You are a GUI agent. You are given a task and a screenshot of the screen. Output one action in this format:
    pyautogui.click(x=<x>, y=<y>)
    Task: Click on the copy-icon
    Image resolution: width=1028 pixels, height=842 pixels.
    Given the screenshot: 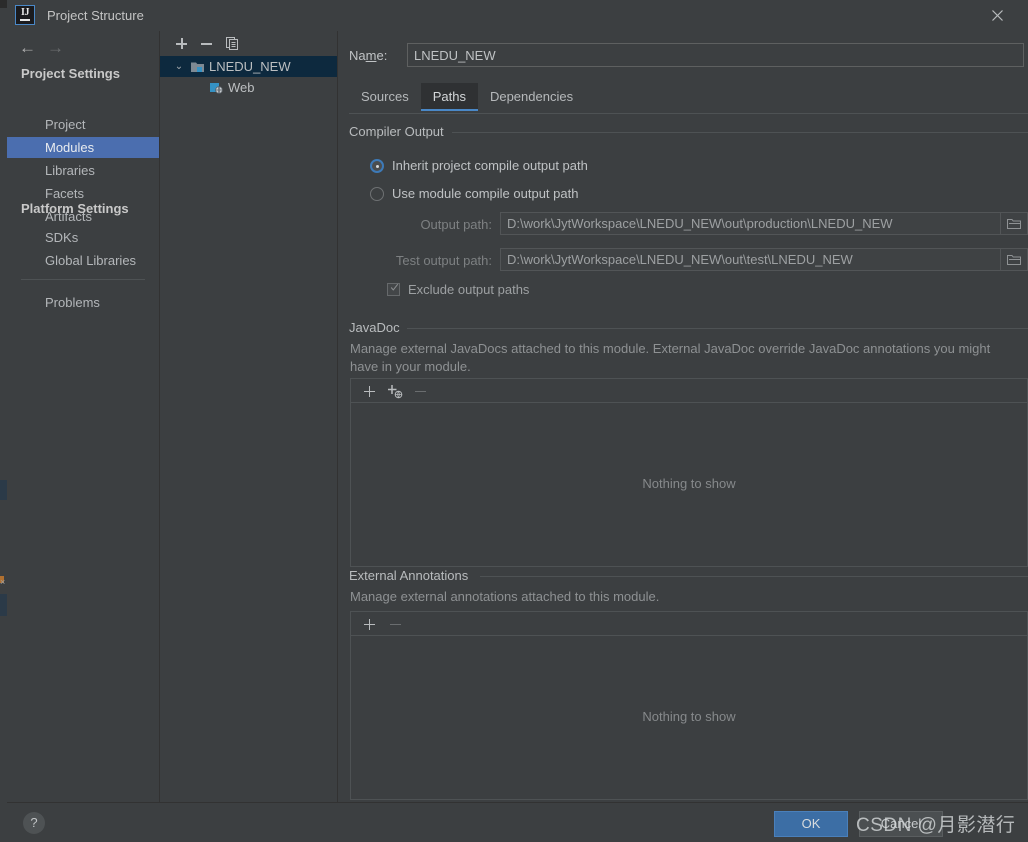 What is the action you would take?
    pyautogui.click(x=232, y=43)
    